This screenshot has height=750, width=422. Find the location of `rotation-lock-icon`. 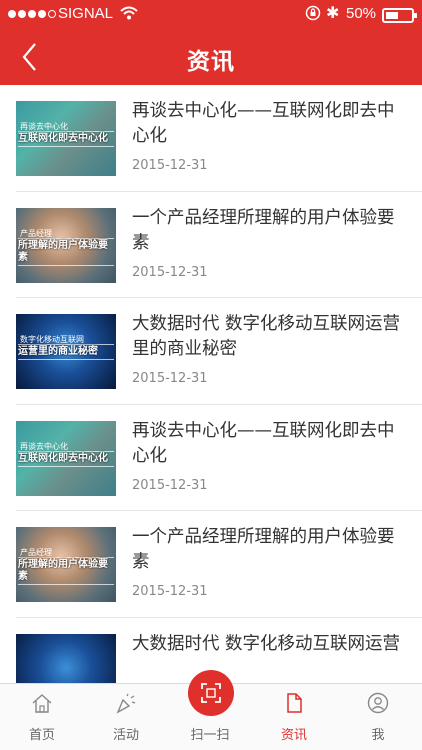

rotation-lock-icon is located at coordinates (313, 13).